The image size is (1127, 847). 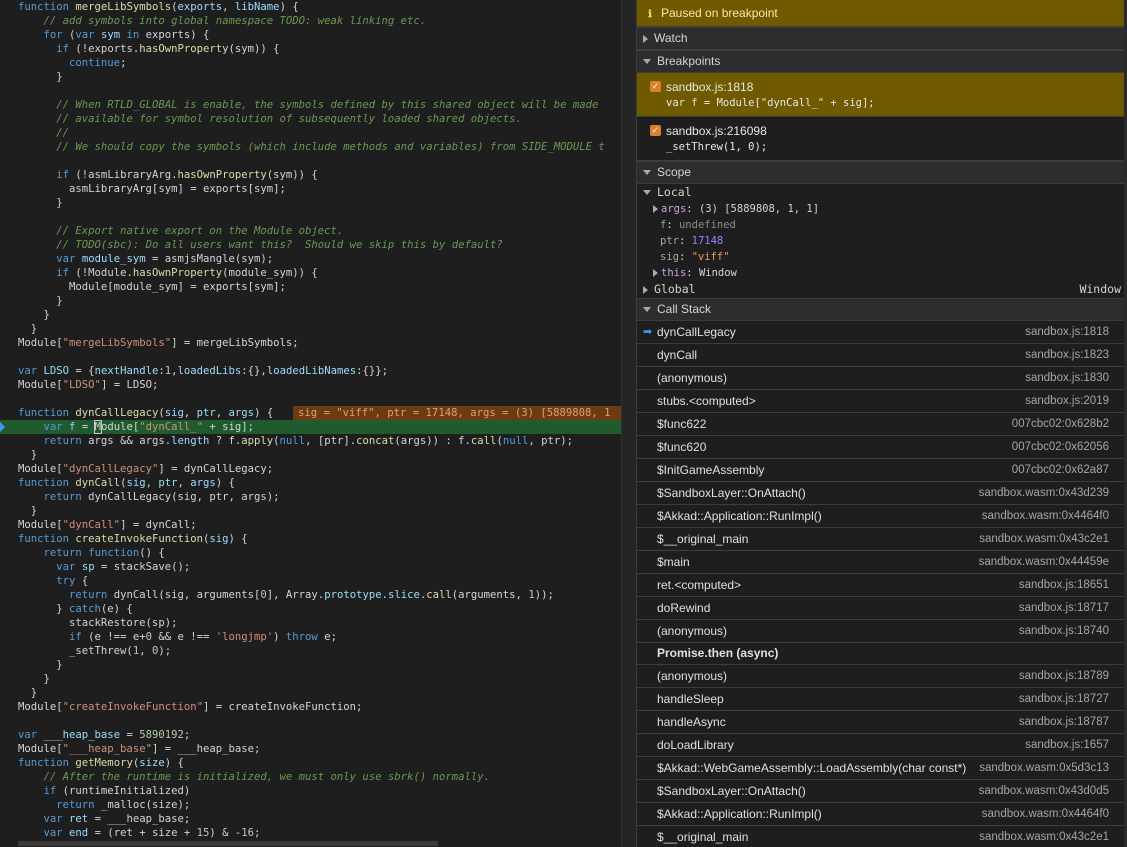 What do you see at coordinates (882, 745) in the screenshot?
I see `call-stack-frame: doLoadLibrary sandbox.js:1657` at bounding box center [882, 745].